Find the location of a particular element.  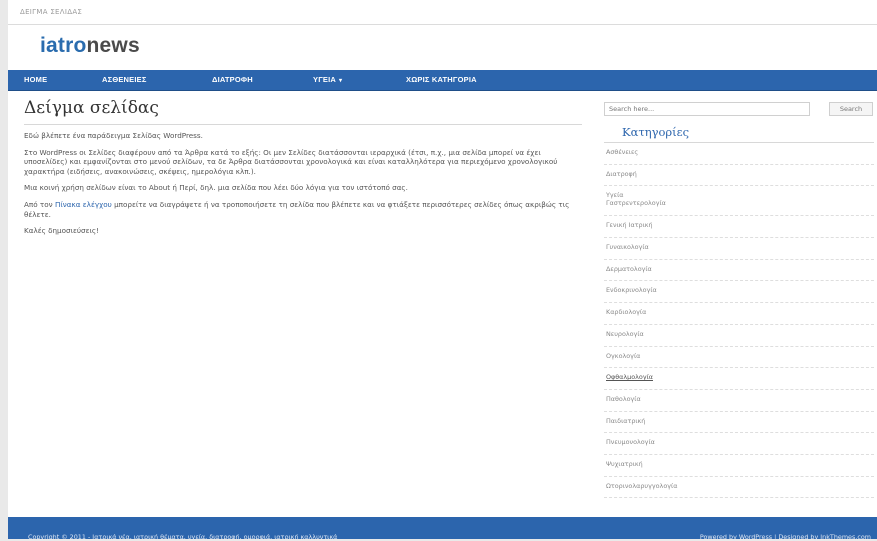

title-divider is located at coordinates (303, 124).